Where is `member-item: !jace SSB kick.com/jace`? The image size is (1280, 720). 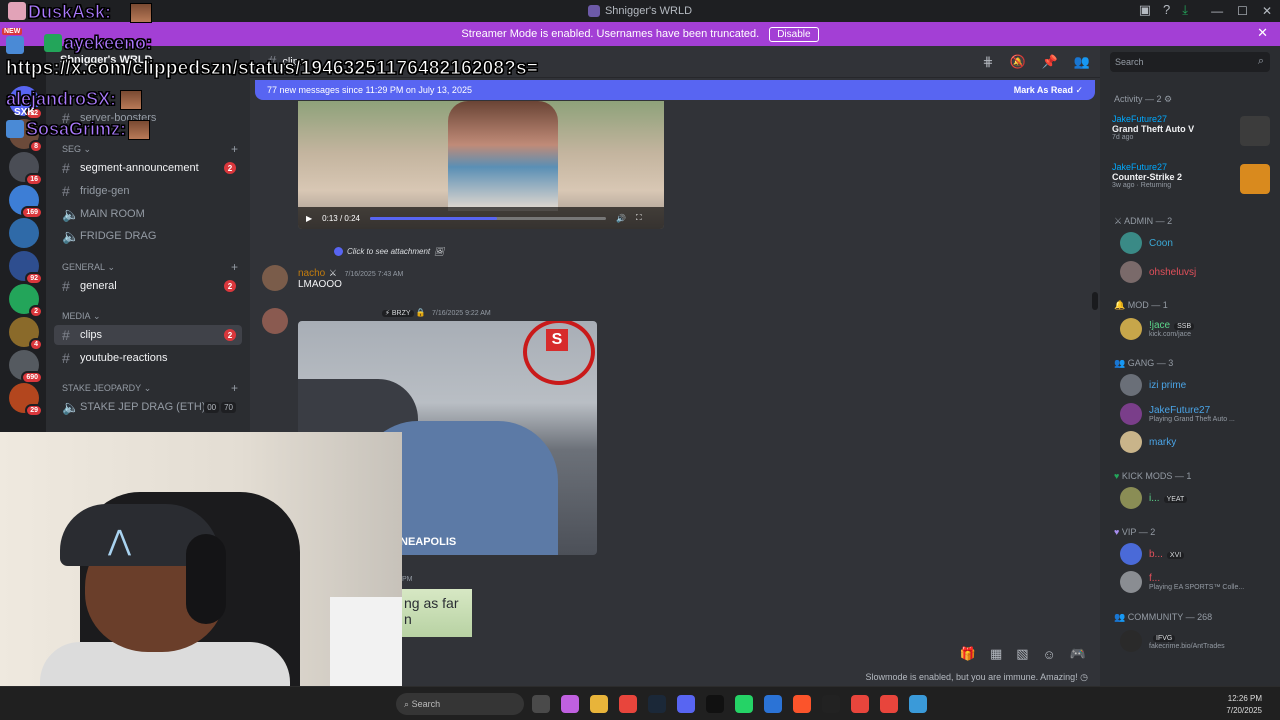
member-item: !jace SSB kick.com/jace is located at coordinates (1157, 329).